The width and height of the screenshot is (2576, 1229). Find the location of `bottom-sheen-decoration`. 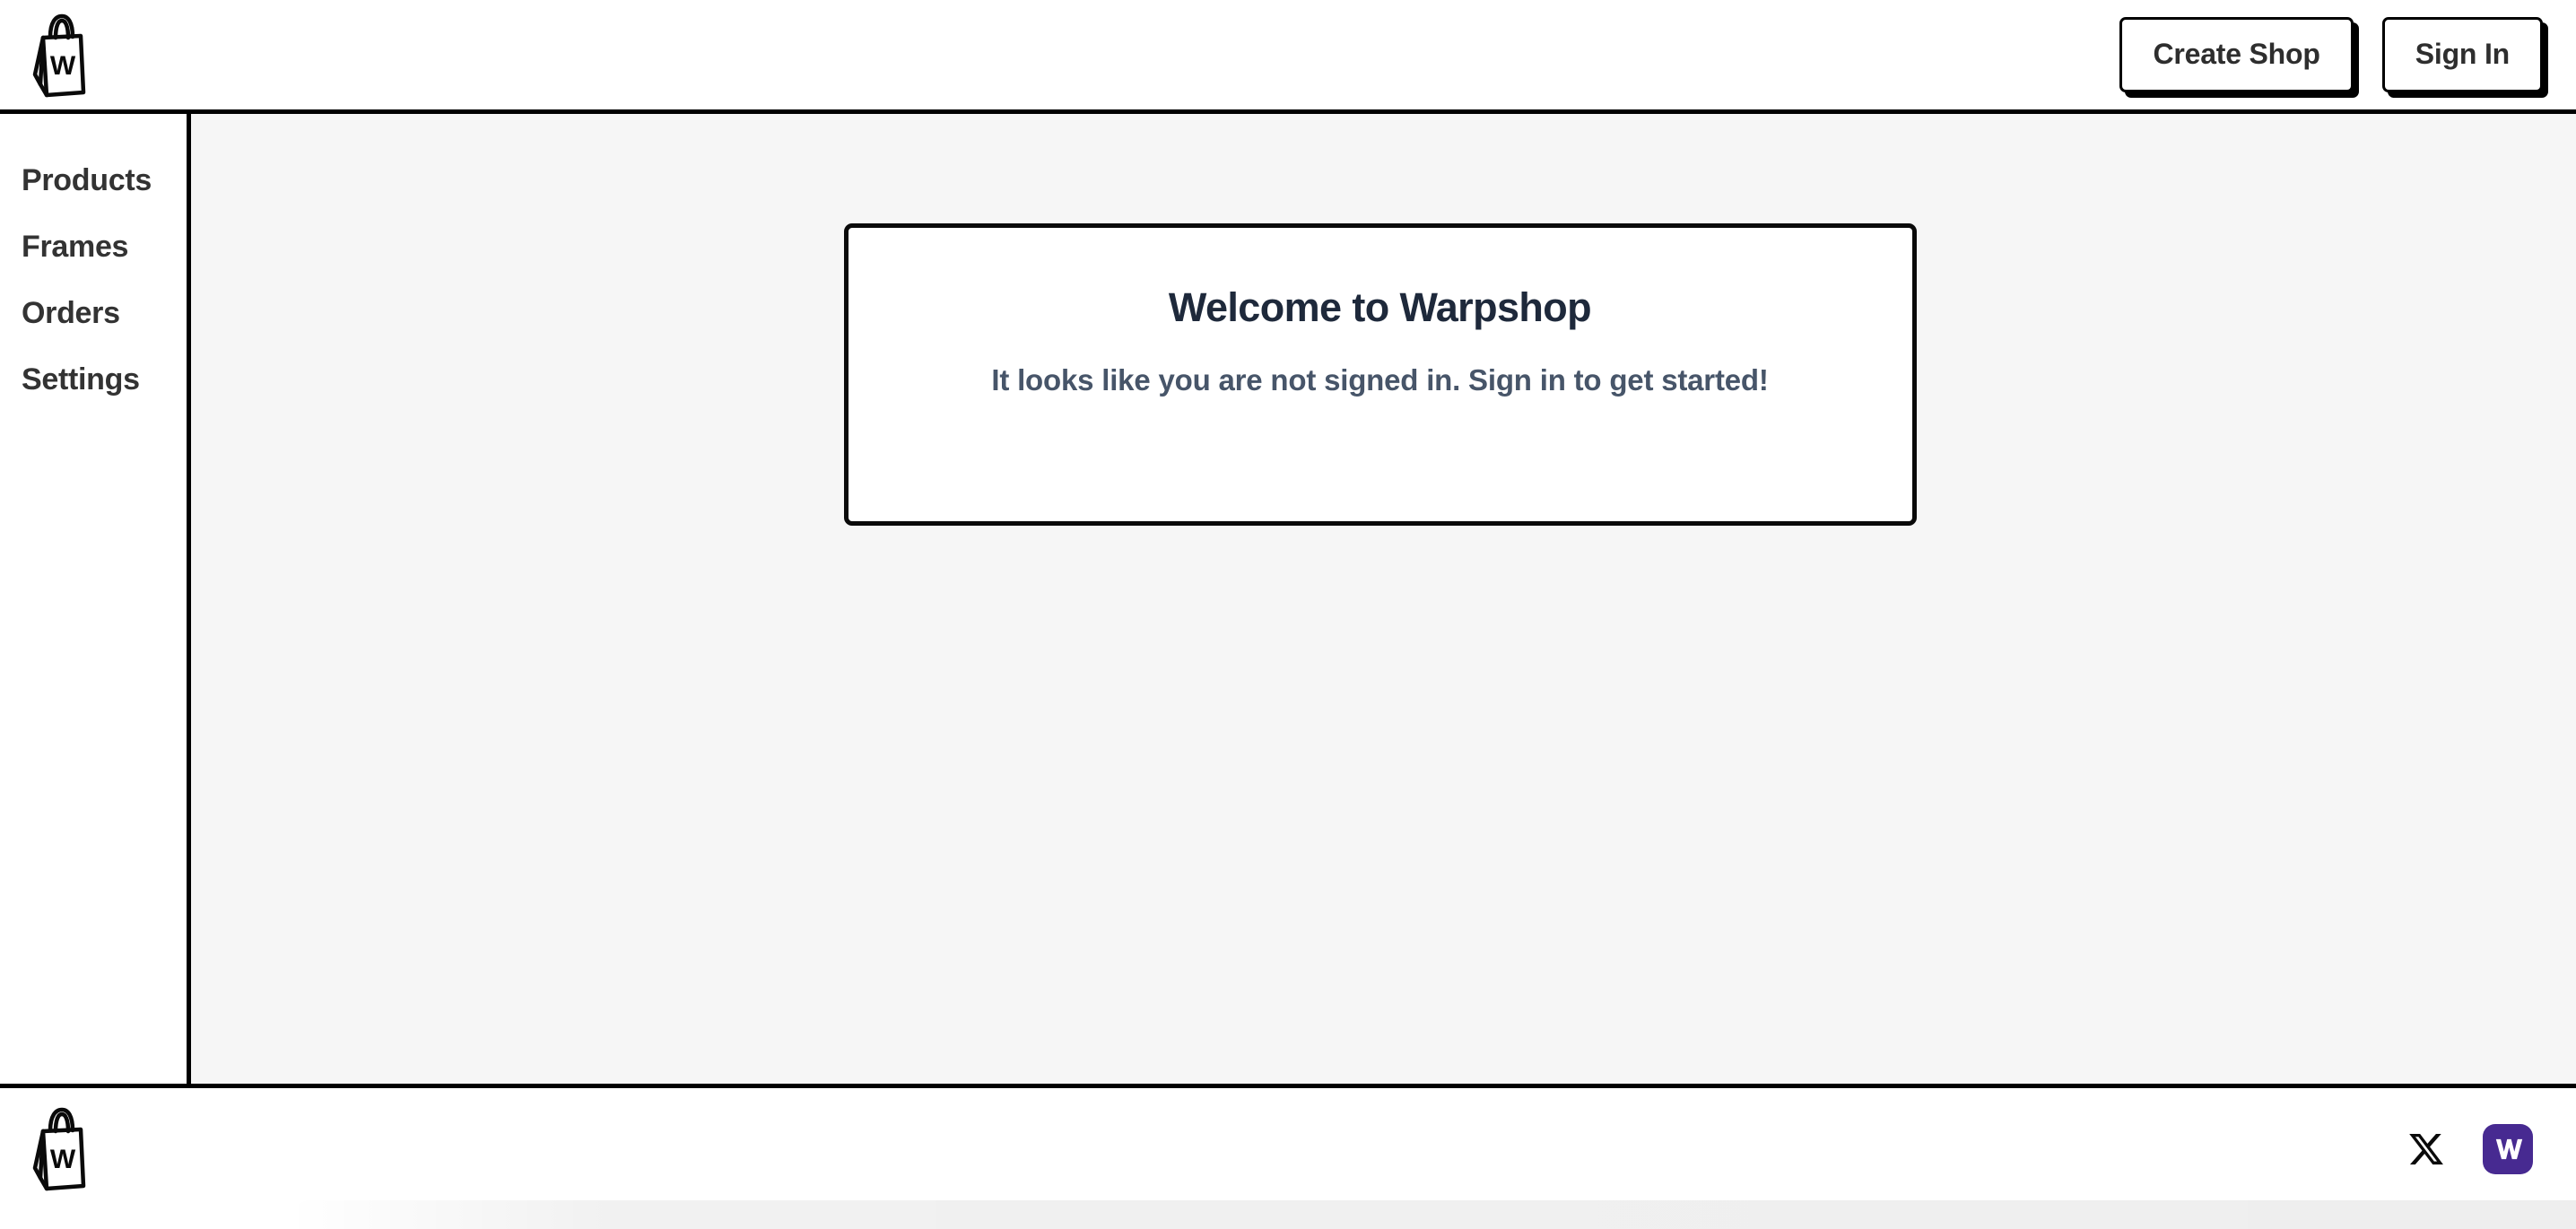

bottom-sheen-decoration is located at coordinates (1431, 1214).